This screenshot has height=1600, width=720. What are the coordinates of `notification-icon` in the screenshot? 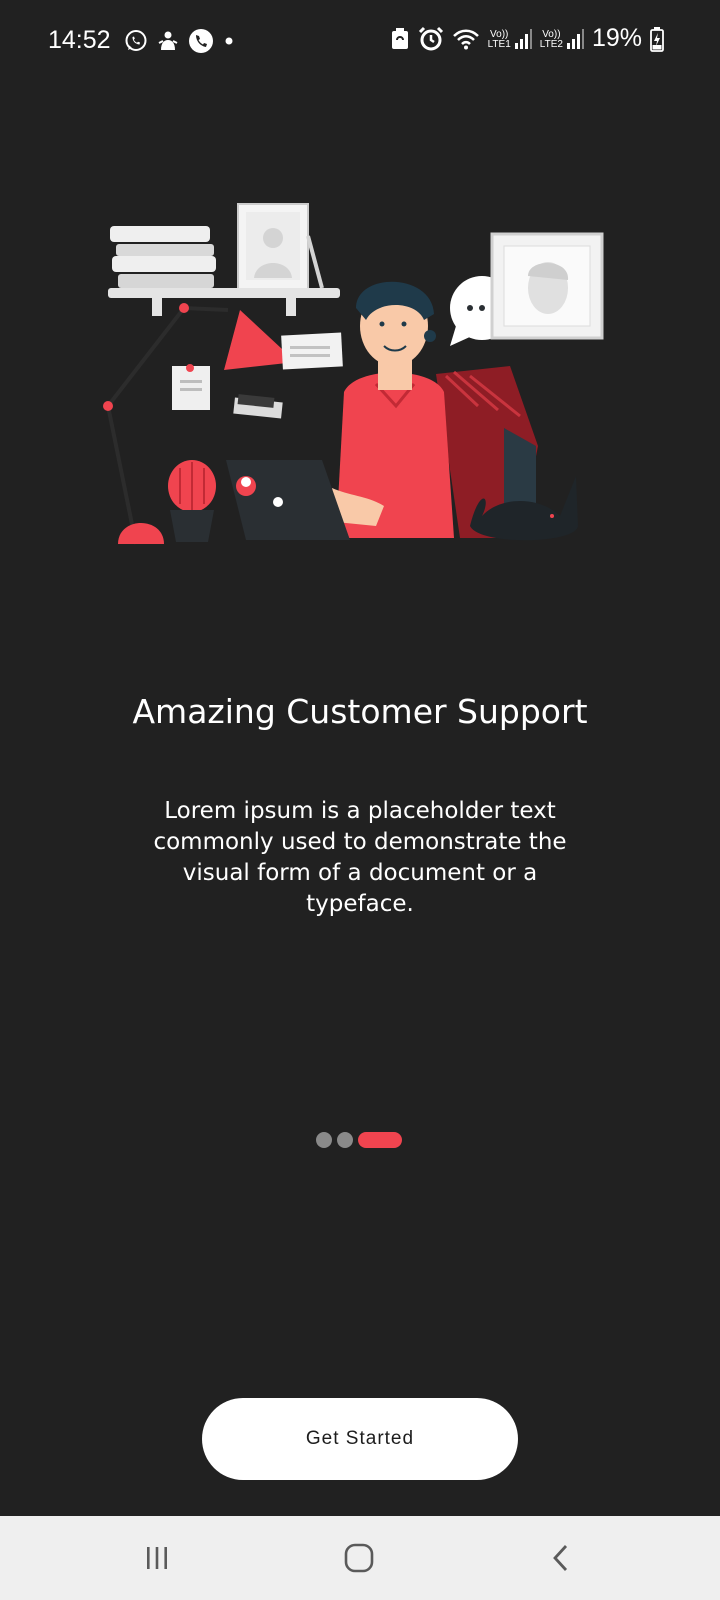 It's located at (168, 40).